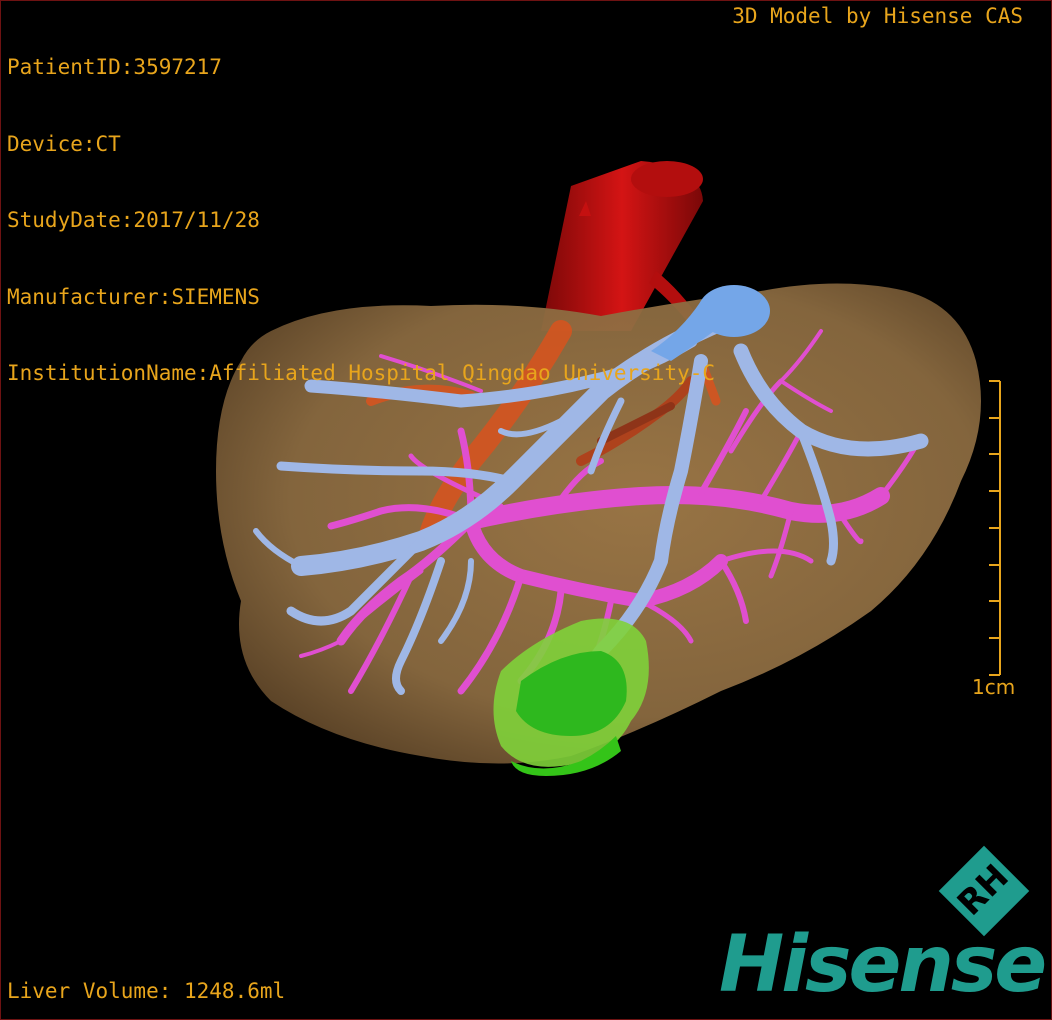 This screenshot has width=1052, height=1020. Describe the element at coordinates (146, 991) in the screenshot. I see `liver-volume: Liver Volume: 1248.6ml` at that location.